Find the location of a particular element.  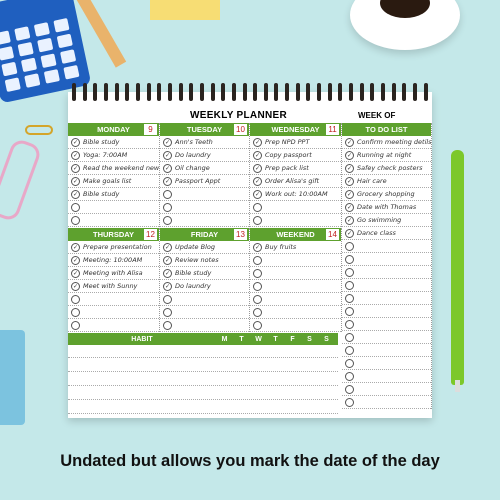

task-row: ✓ Oil change is located at coordinates (204, 168).